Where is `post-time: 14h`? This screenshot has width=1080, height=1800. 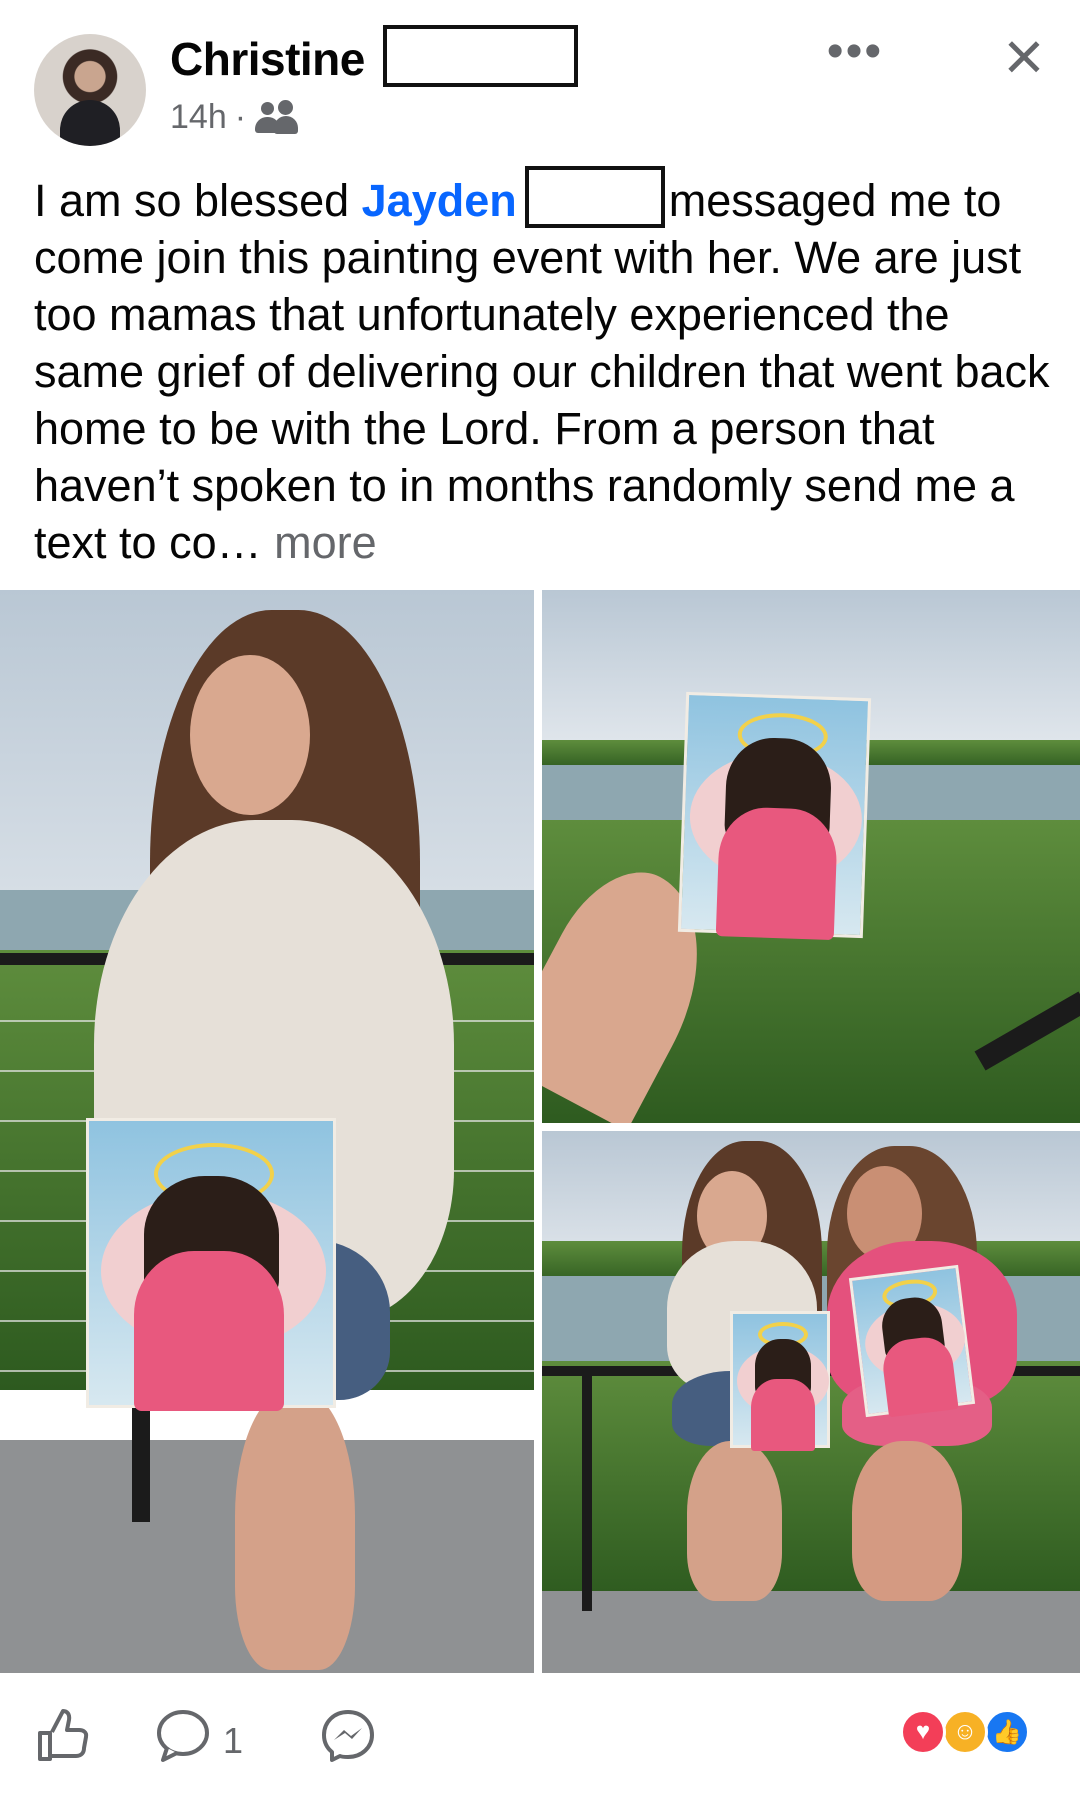
post-time: 14h is located at coordinates (198, 117).